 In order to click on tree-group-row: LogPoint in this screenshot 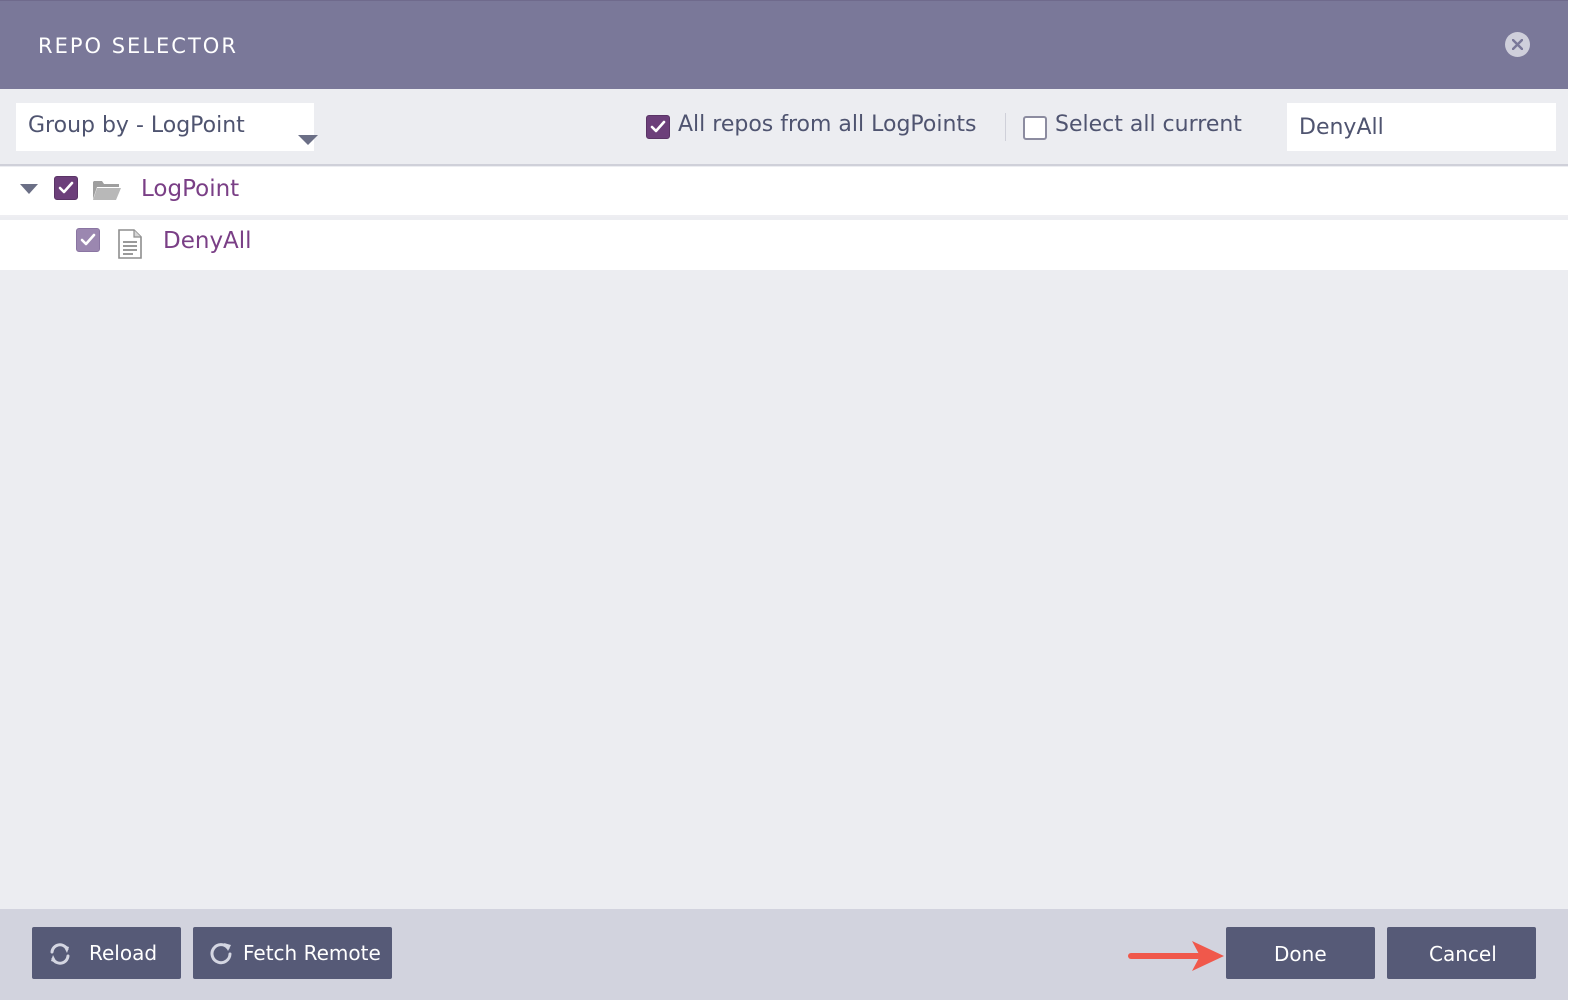, I will do `click(784, 192)`.